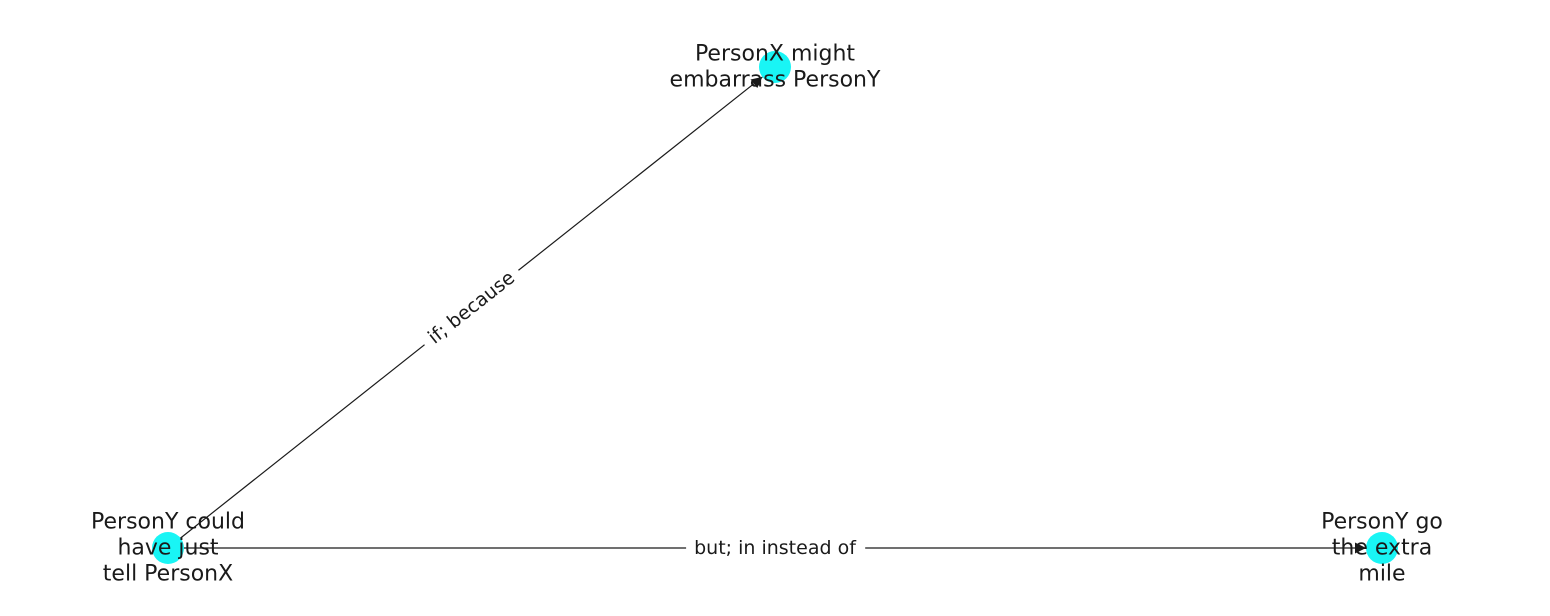 Image resolution: width=1550 pixels, height=616 pixels. I want to click on node-label-line: mile, so click(1381, 574).